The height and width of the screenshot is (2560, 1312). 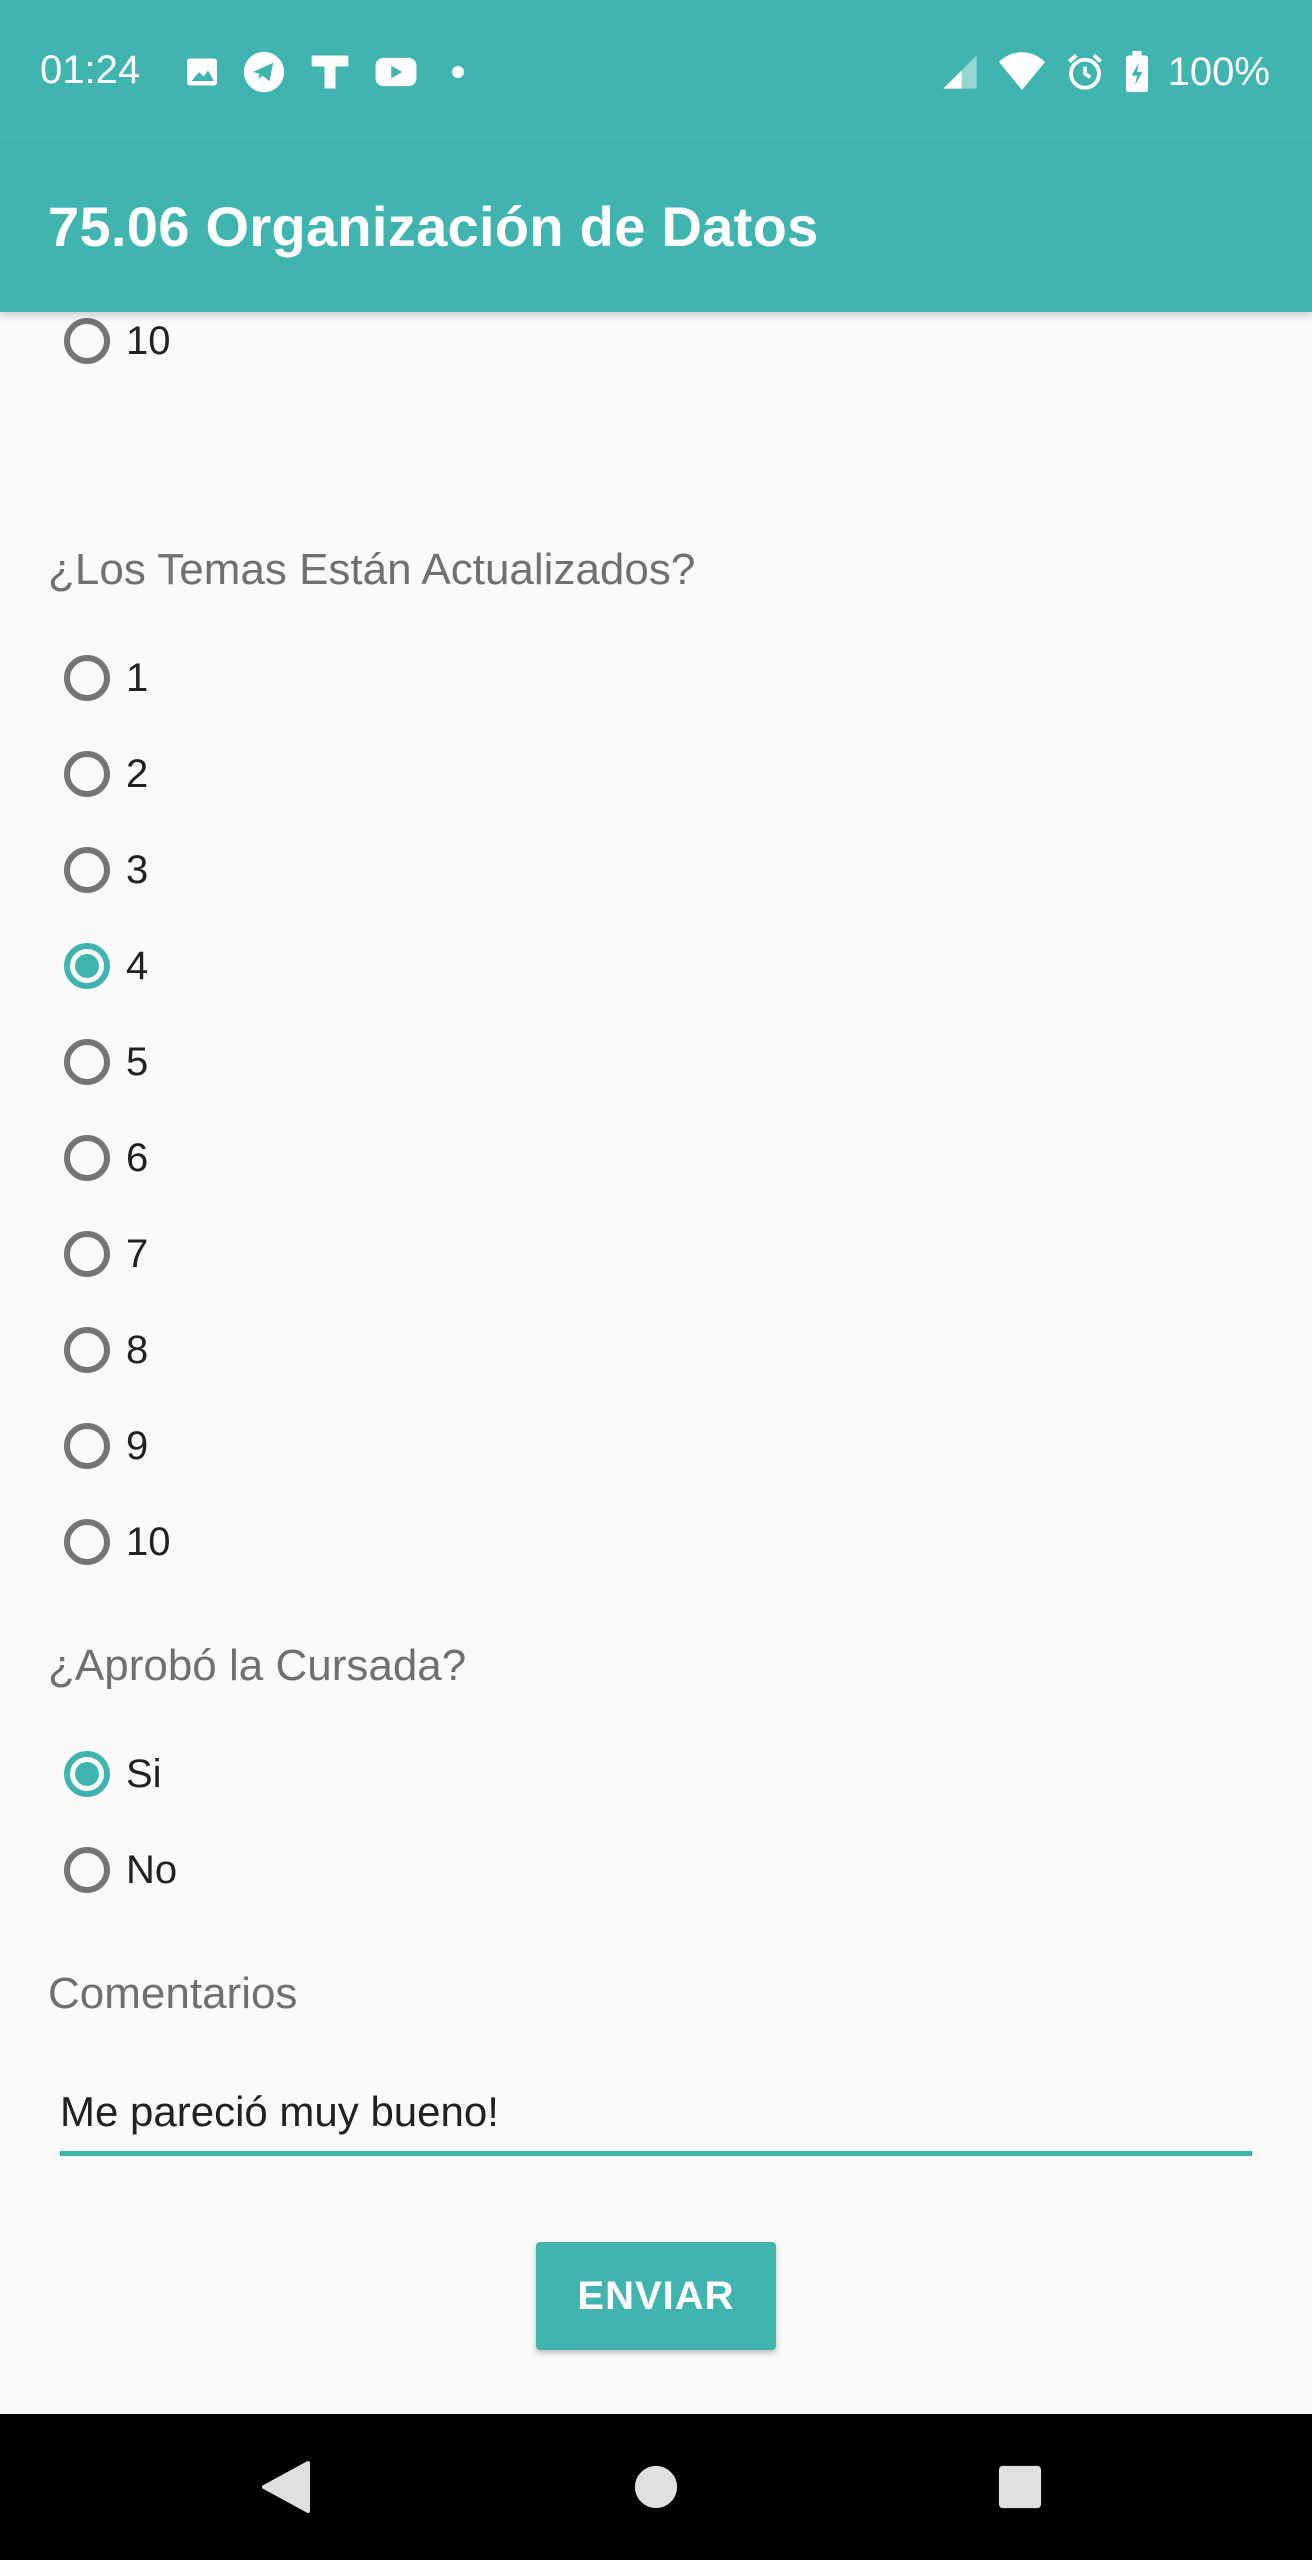 What do you see at coordinates (137, 1349) in the screenshot?
I see `radio-label: 8` at bounding box center [137, 1349].